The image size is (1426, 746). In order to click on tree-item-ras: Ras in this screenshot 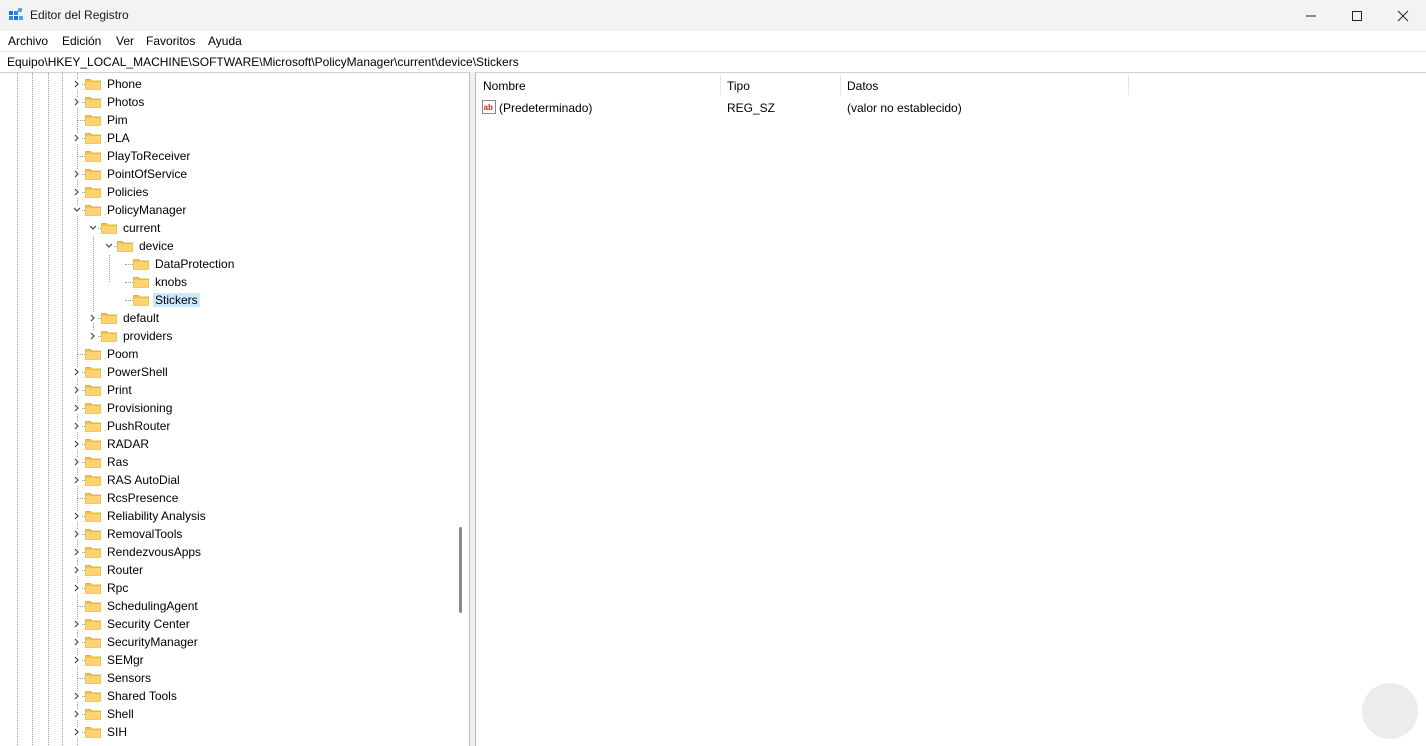, I will do `click(230, 462)`.